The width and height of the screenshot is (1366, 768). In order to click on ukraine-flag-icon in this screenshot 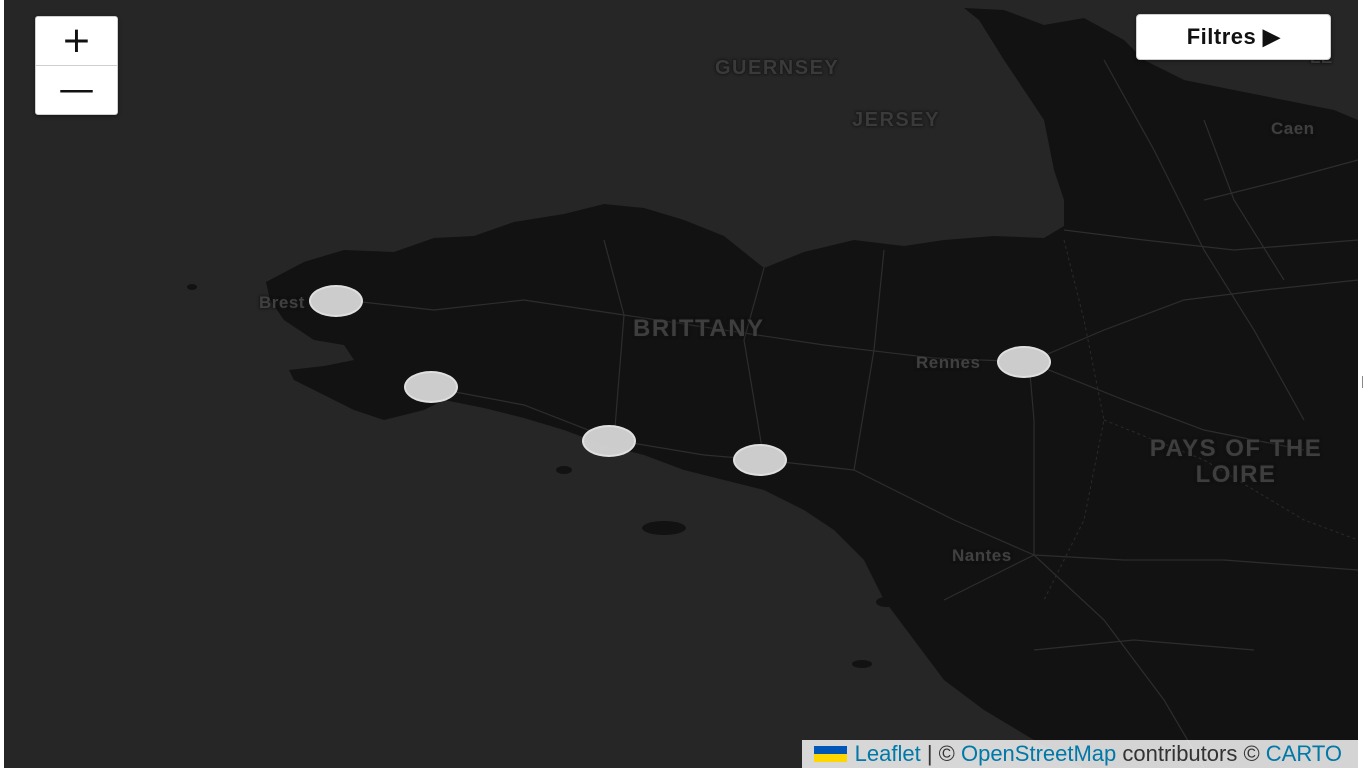, I will do `click(830, 754)`.